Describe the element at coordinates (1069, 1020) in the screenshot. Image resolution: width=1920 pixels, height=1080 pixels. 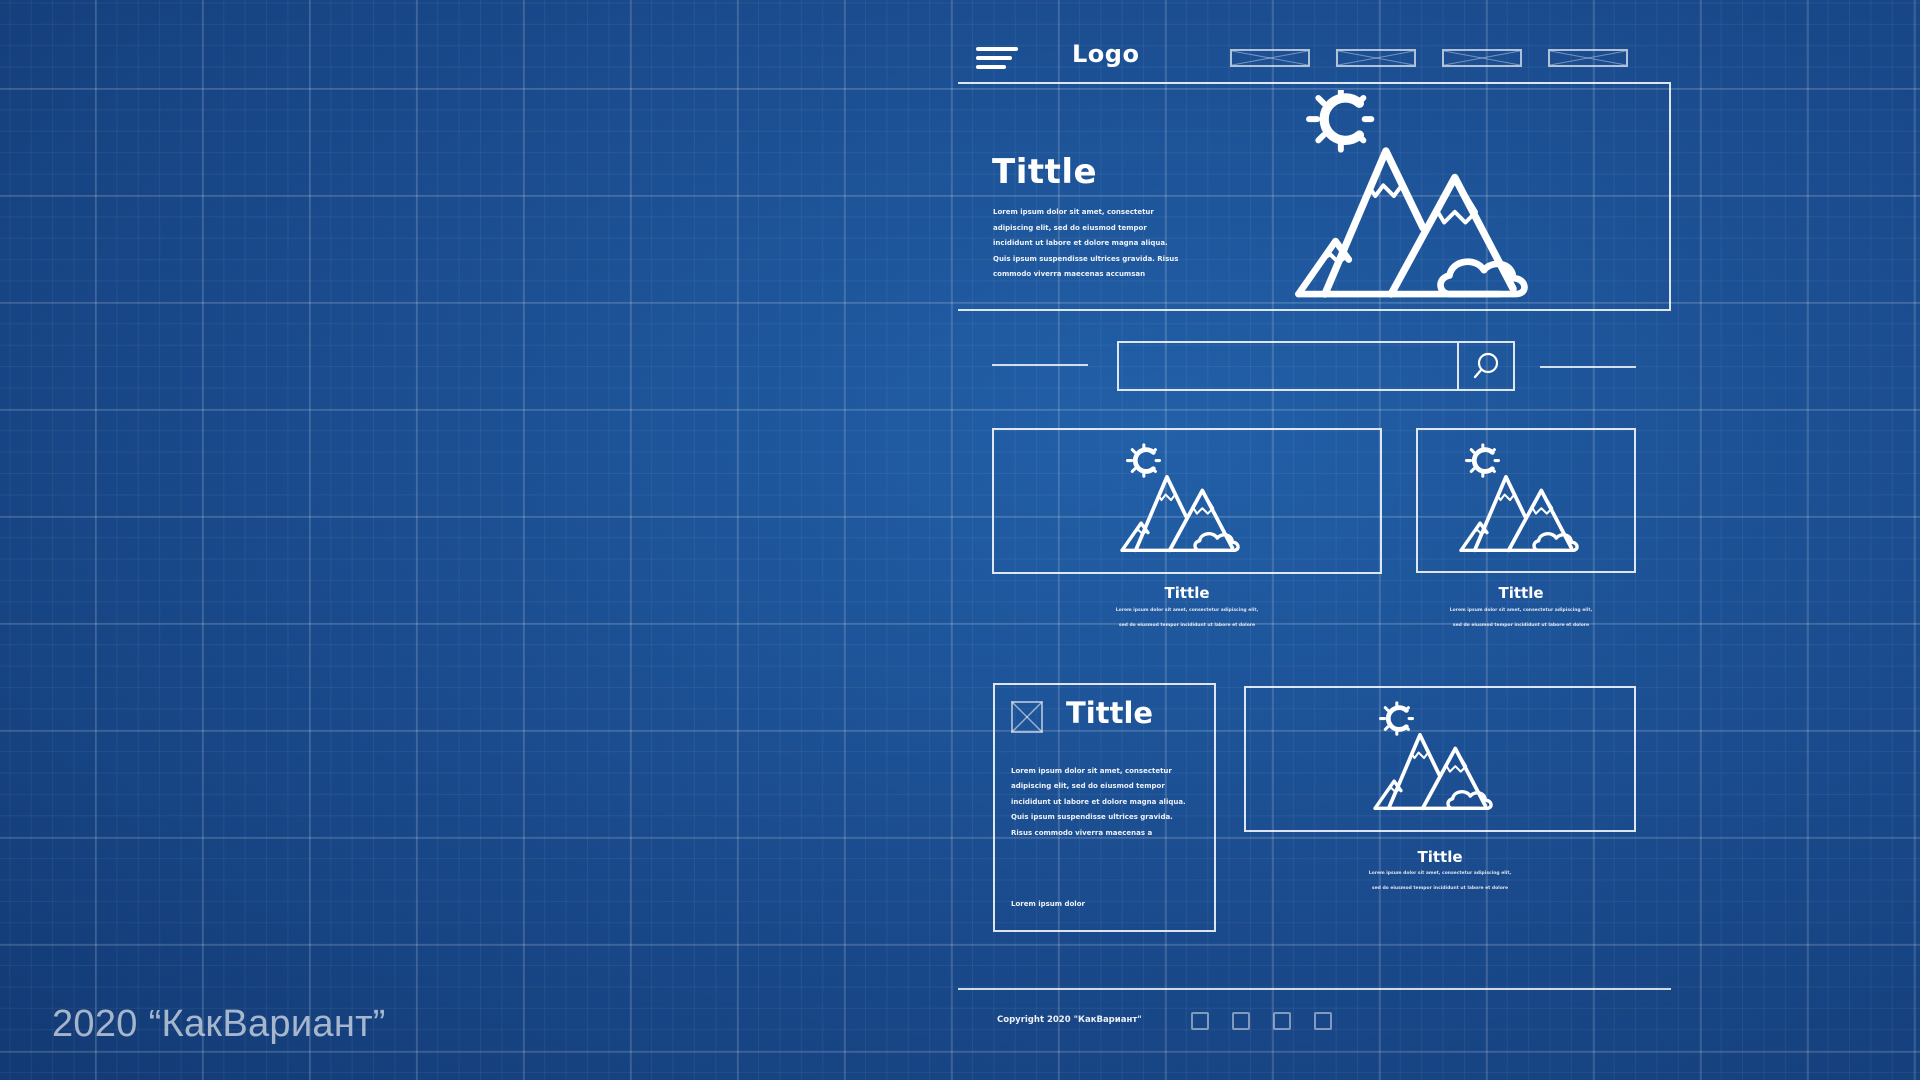
I see `copyright-text: Copyright 2020 "КакВариант"` at that location.